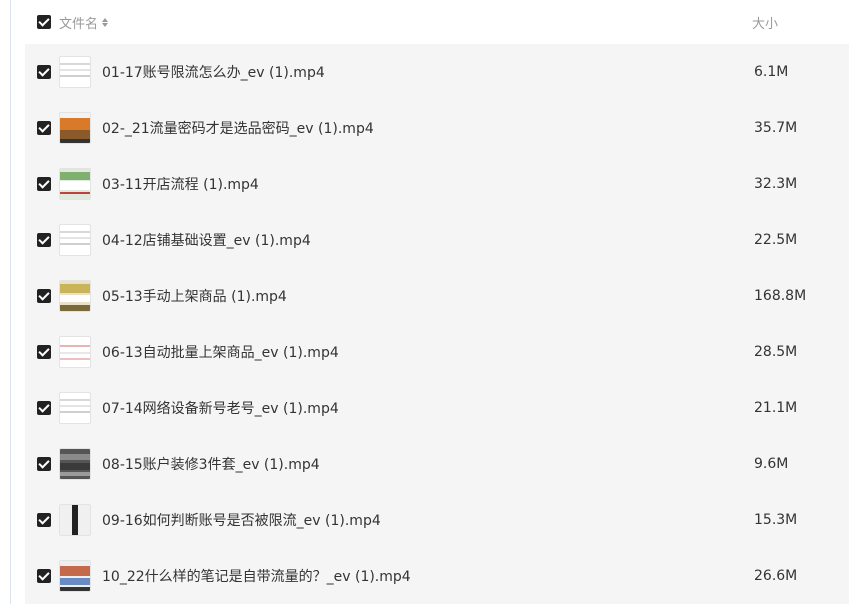  What do you see at coordinates (771, 464) in the screenshot?
I see `file-size: 9.6M` at bounding box center [771, 464].